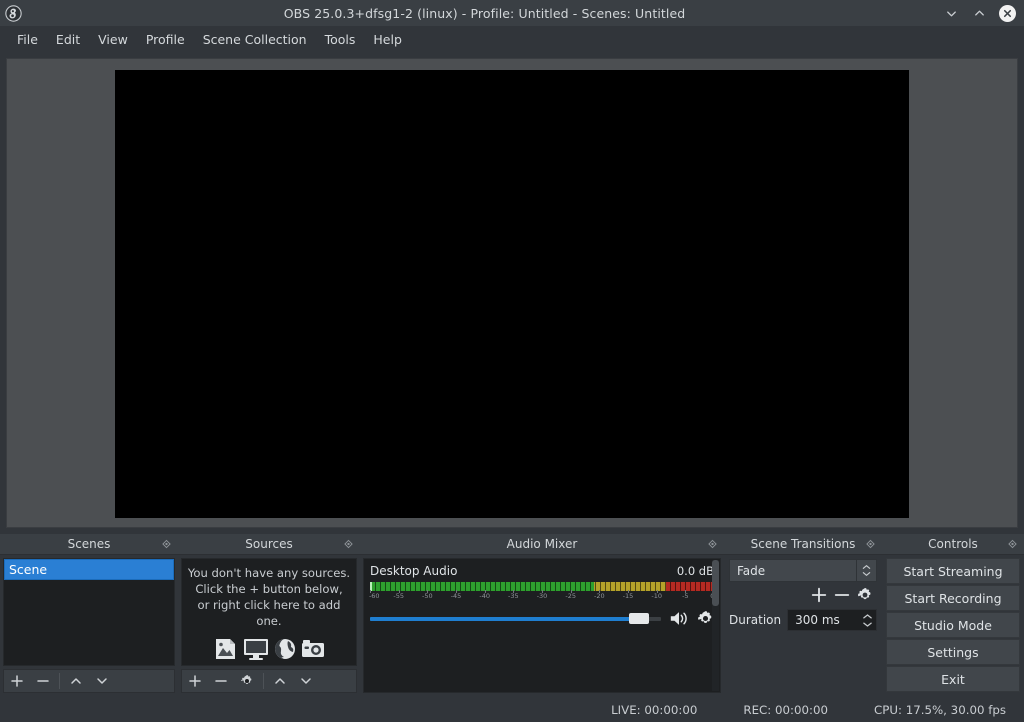 The height and width of the screenshot is (722, 1024). What do you see at coordinates (89, 569) in the screenshot?
I see `list-item: Scene` at bounding box center [89, 569].